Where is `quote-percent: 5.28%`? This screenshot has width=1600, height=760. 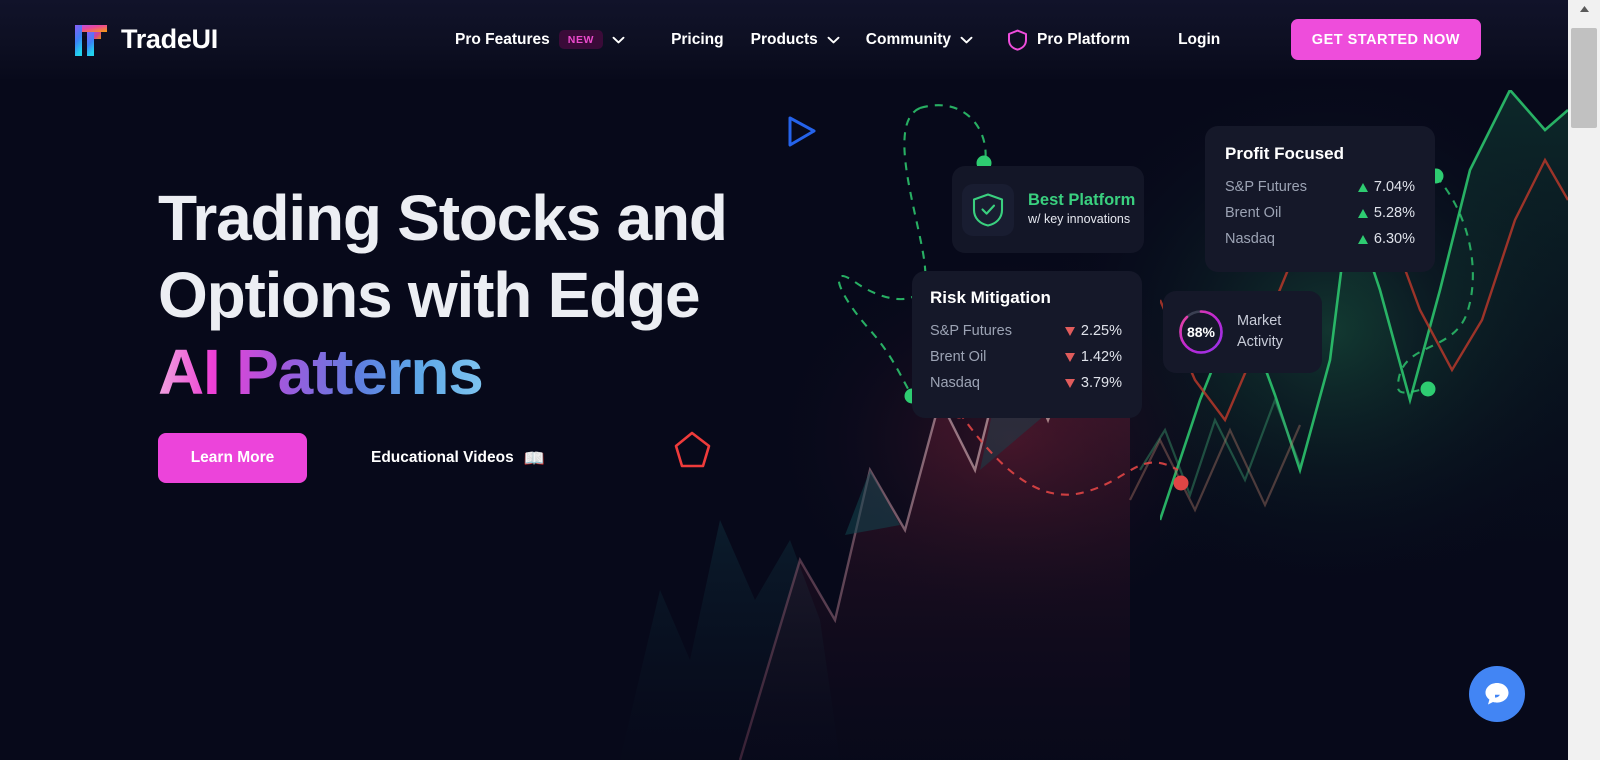
quote-percent: 5.28% is located at coordinates (1394, 213).